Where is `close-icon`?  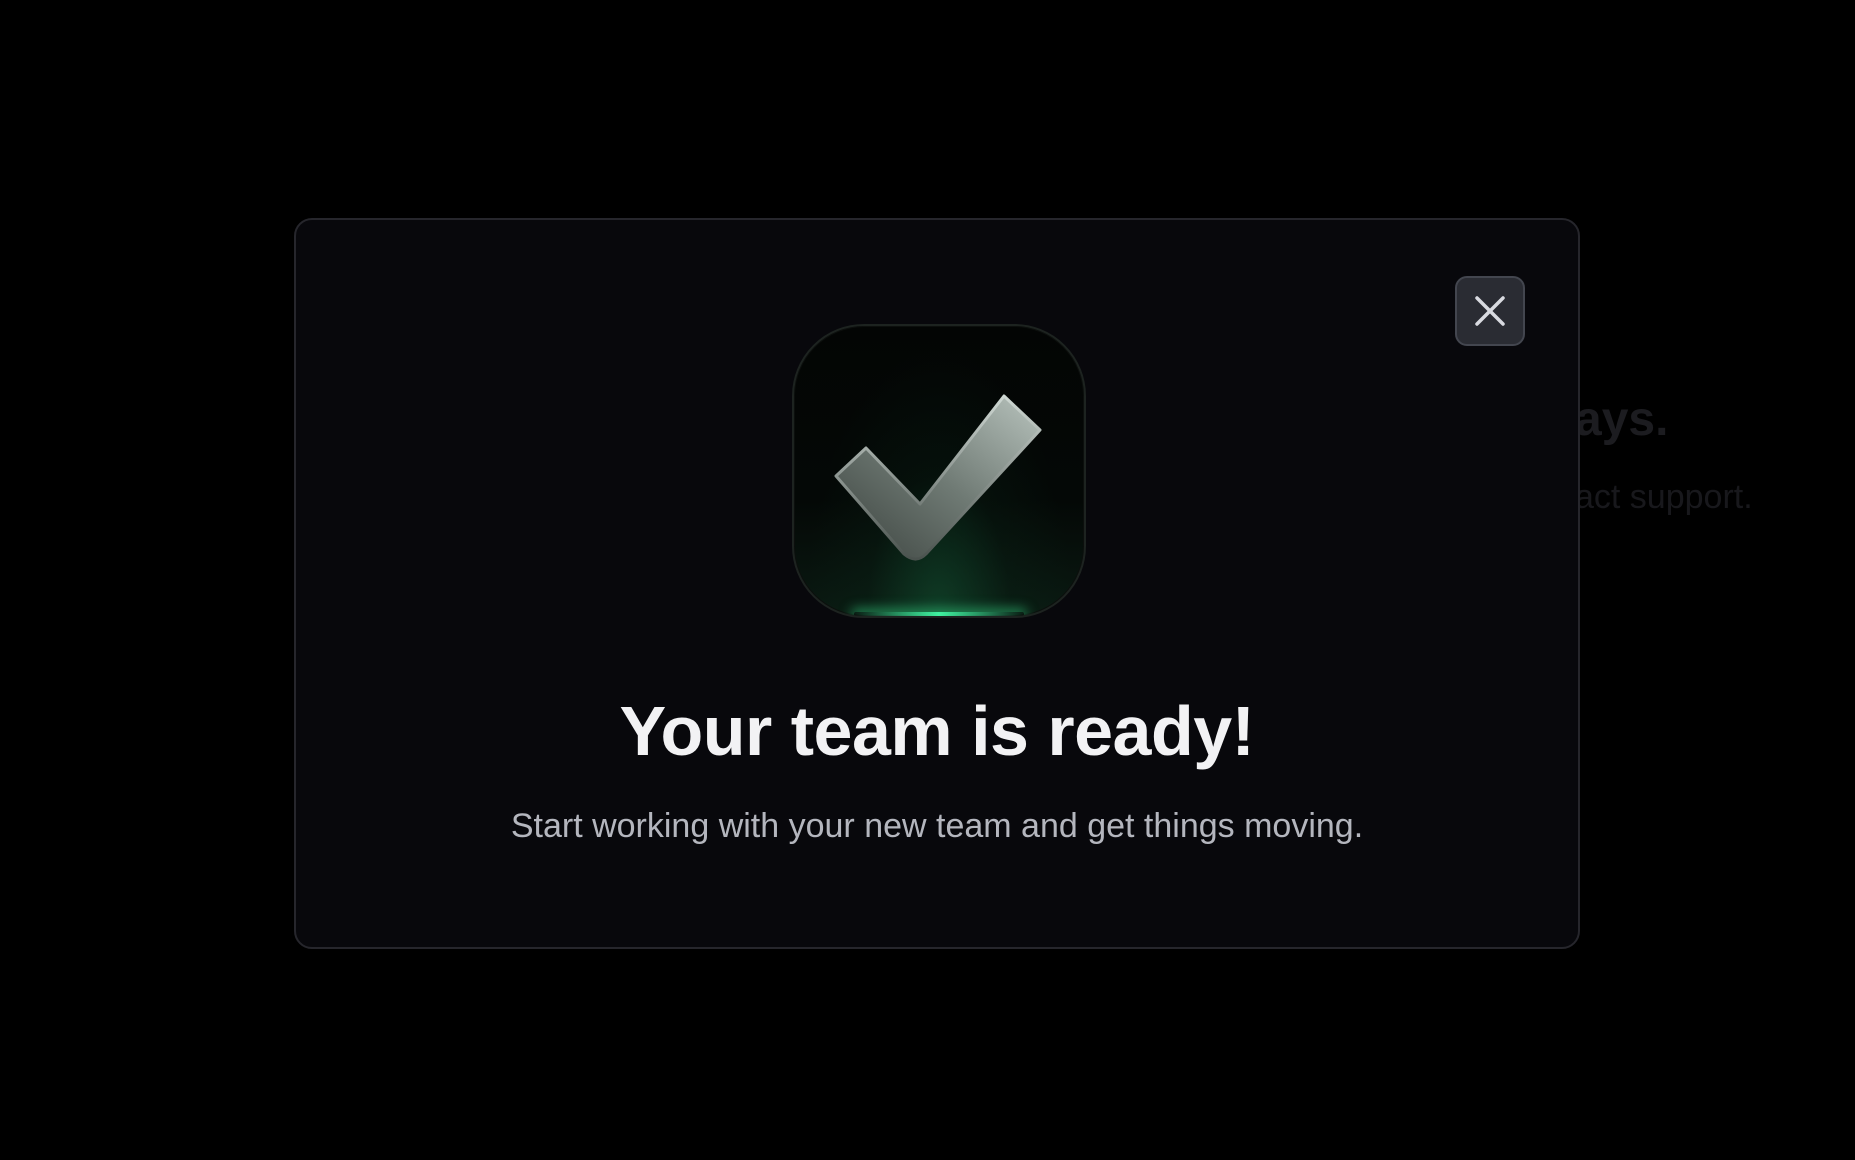
close-icon is located at coordinates (1490, 311).